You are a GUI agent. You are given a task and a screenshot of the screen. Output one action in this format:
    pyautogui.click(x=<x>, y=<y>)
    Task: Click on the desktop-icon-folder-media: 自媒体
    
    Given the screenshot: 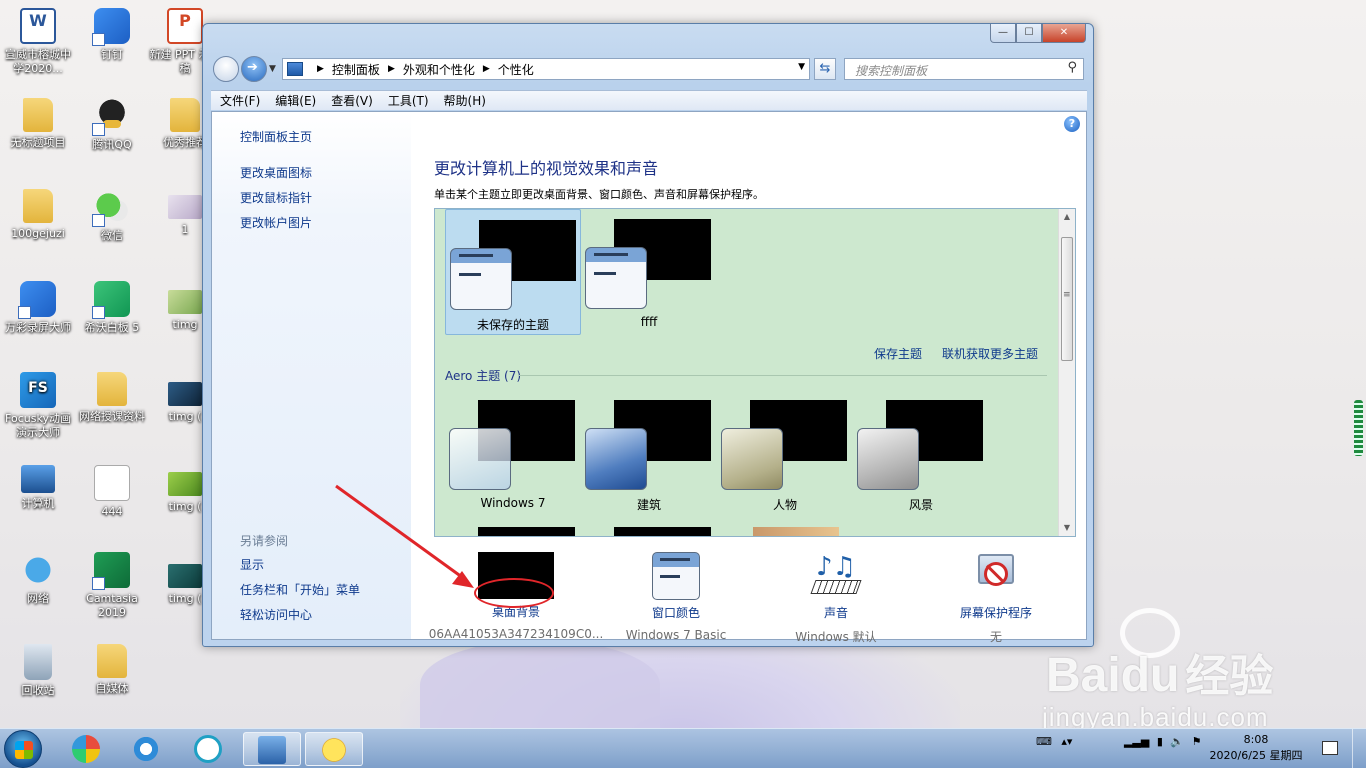 What is the action you would take?
    pyautogui.click(x=112, y=670)
    